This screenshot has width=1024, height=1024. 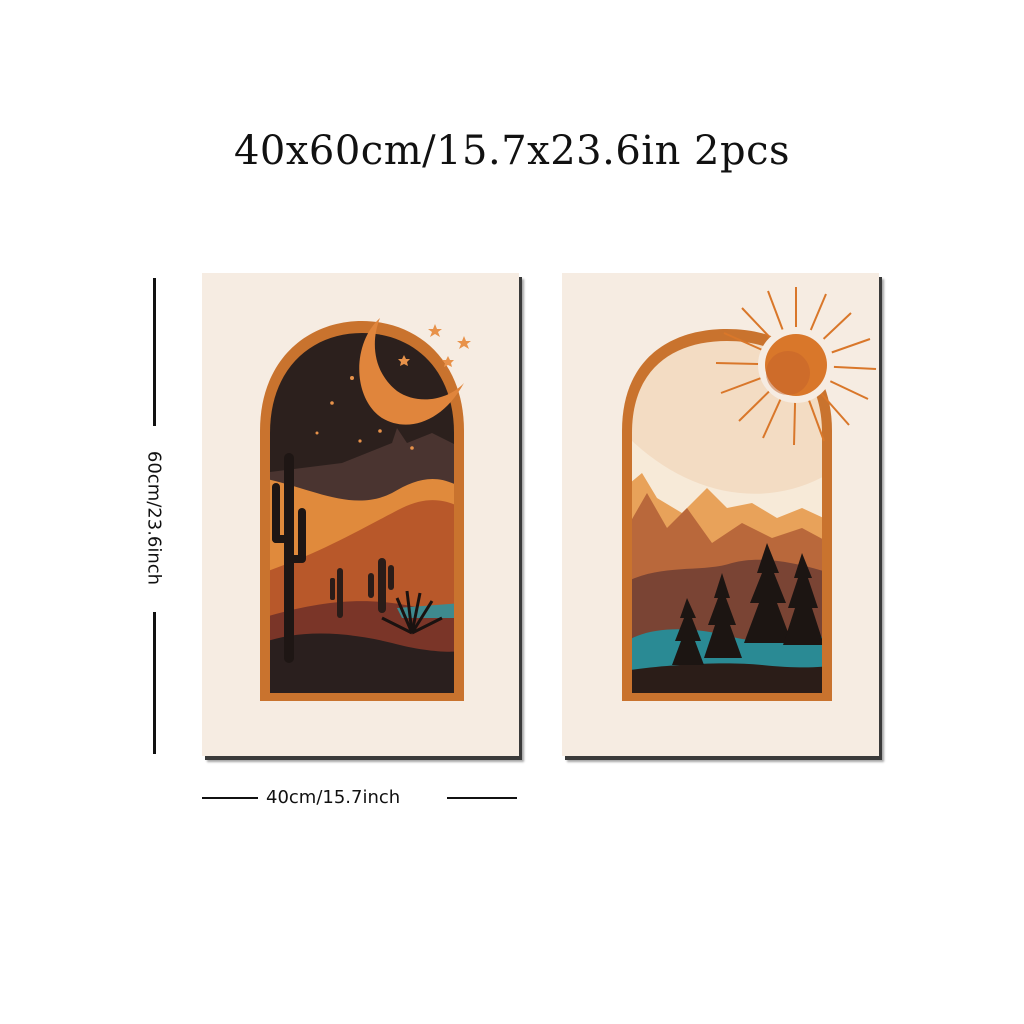 What do you see at coordinates (230, 798) in the screenshot?
I see `width-dimension-line-left` at bounding box center [230, 798].